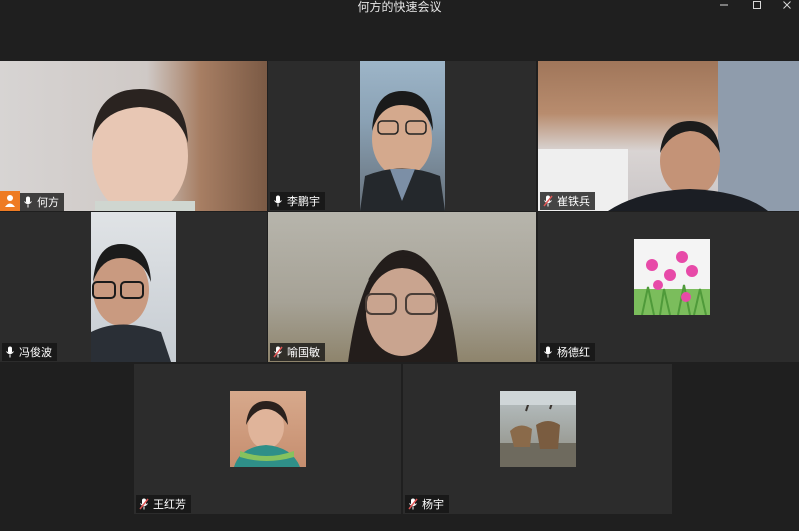 The height and width of the screenshot is (531, 799). I want to click on participant-name: 杨宇, so click(433, 504).